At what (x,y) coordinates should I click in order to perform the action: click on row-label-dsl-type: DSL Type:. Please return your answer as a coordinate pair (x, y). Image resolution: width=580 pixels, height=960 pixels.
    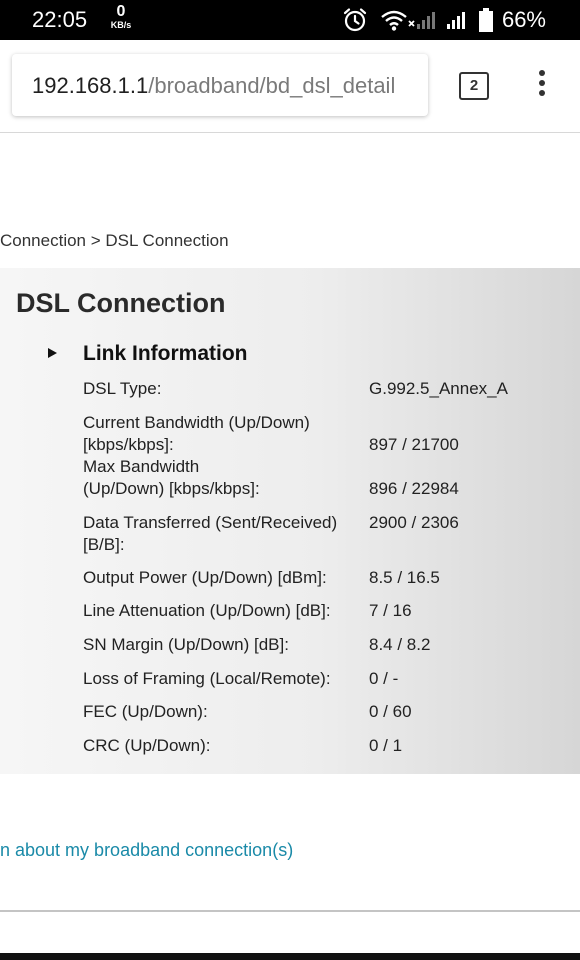
    Looking at the image, I should click on (122, 388).